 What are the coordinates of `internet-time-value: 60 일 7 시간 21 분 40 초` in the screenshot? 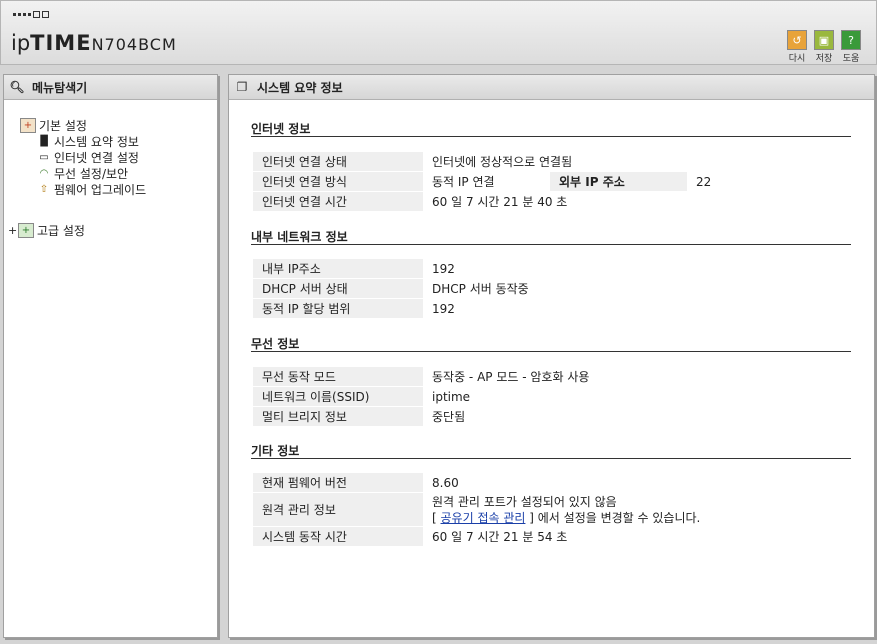 It's located at (638, 201).